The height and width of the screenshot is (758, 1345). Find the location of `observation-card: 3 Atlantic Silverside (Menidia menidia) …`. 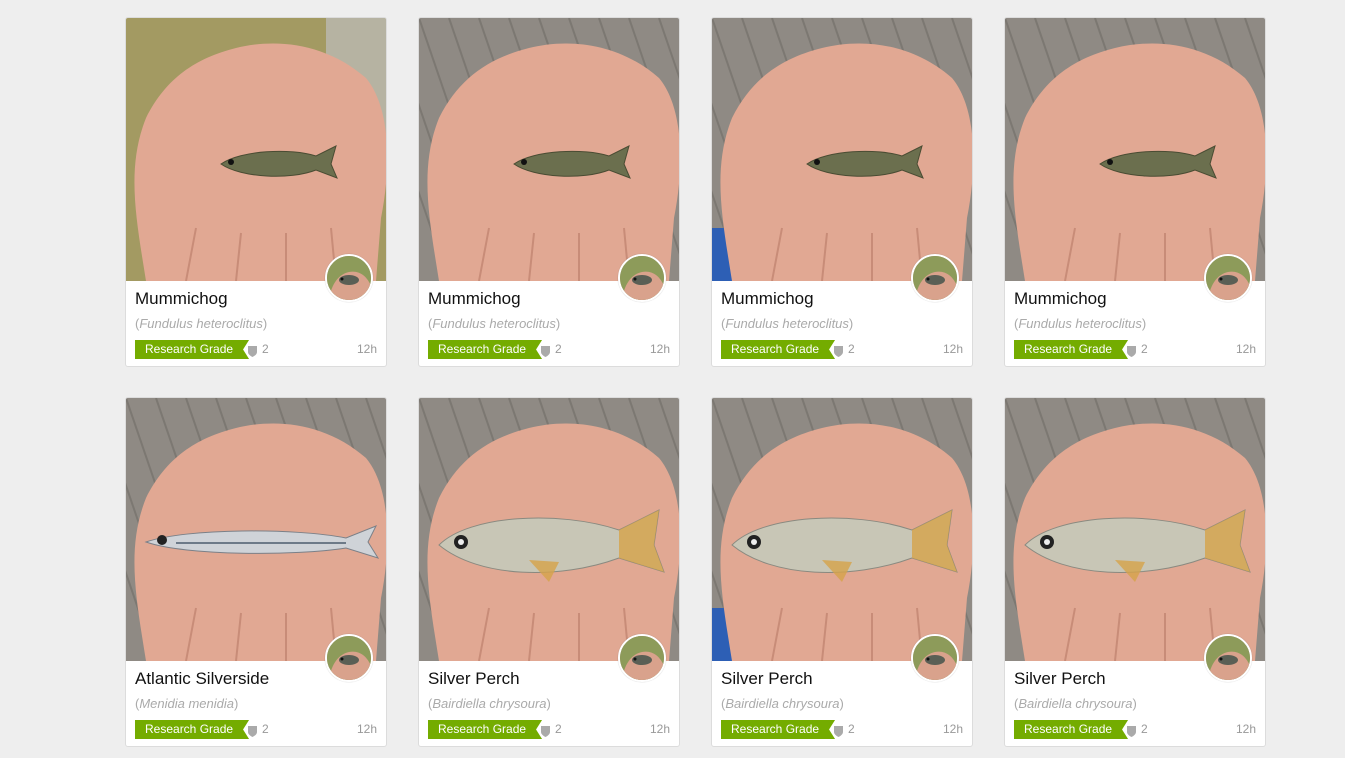

observation-card: 3 Atlantic Silverside (Menidia menidia) … is located at coordinates (256, 572).